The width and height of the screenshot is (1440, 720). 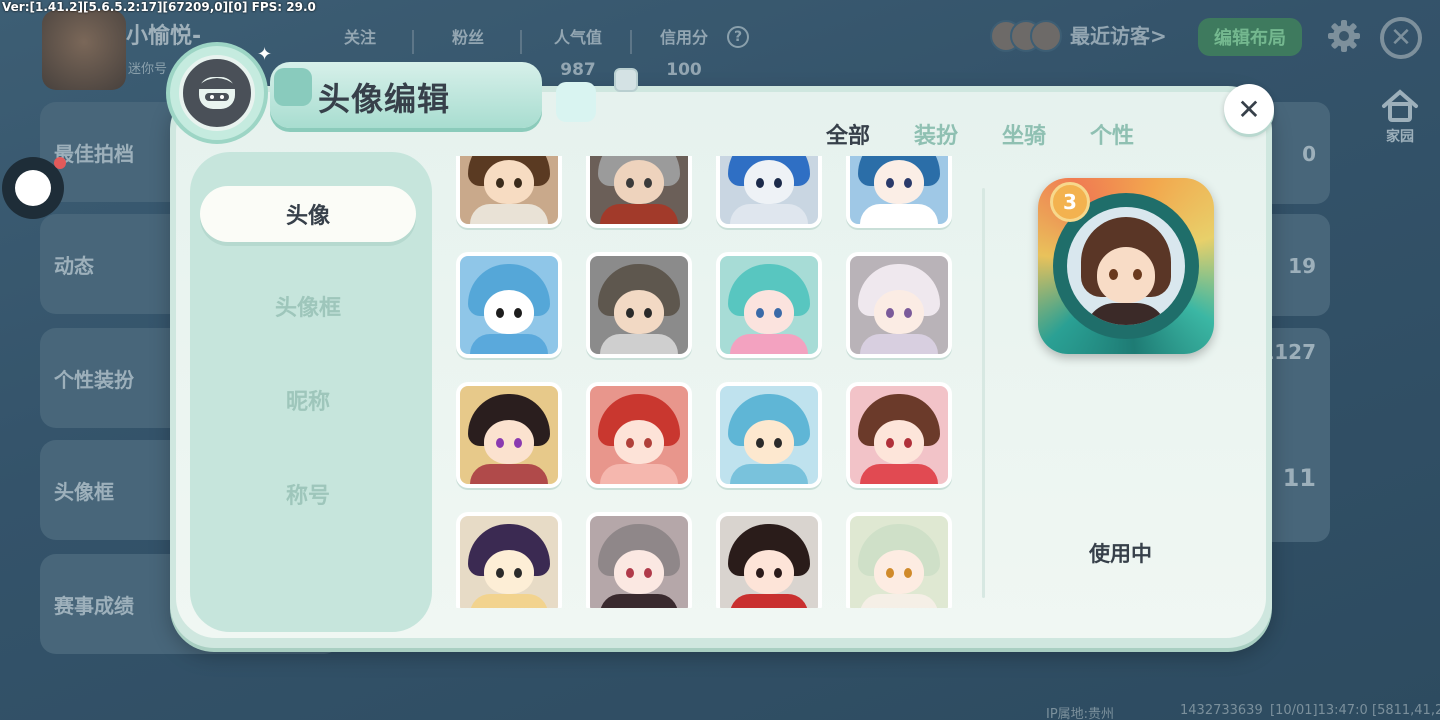 I want to click on tab-dressup: 装扮, so click(x=936, y=134).